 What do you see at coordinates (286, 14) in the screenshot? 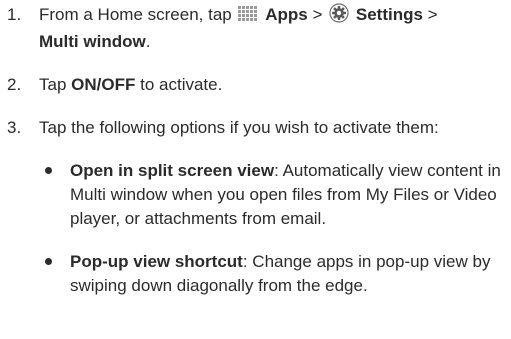
I see `apps-label: Apps` at bounding box center [286, 14].